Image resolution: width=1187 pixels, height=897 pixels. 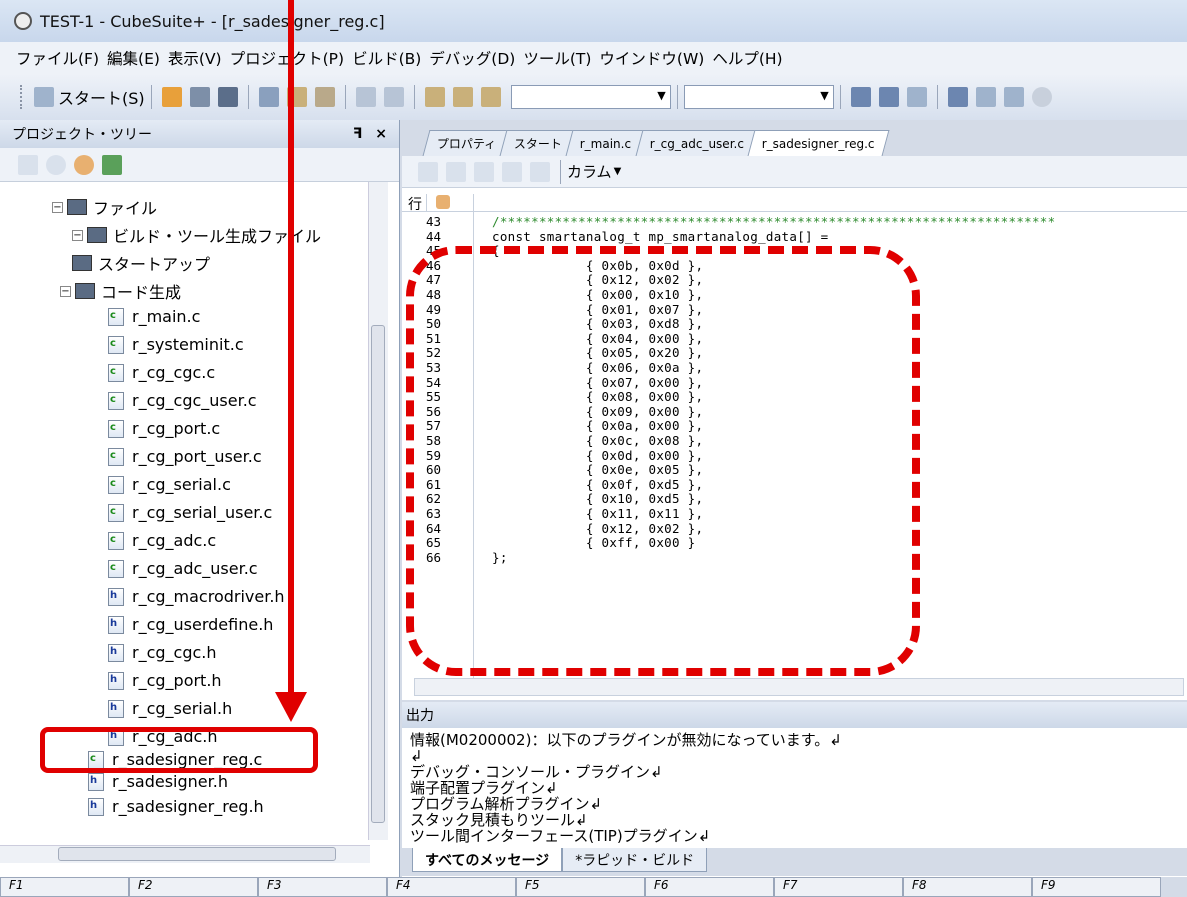 What do you see at coordinates (164, 428) in the screenshot?
I see `tree-item: r_cg_port.c` at bounding box center [164, 428].